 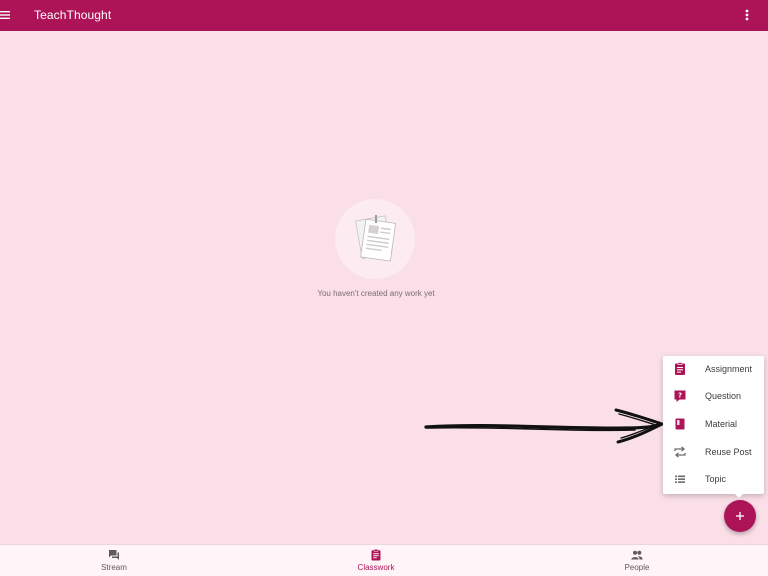 What do you see at coordinates (6, 15) in the screenshot?
I see `hamburger-menu-icon` at bounding box center [6, 15].